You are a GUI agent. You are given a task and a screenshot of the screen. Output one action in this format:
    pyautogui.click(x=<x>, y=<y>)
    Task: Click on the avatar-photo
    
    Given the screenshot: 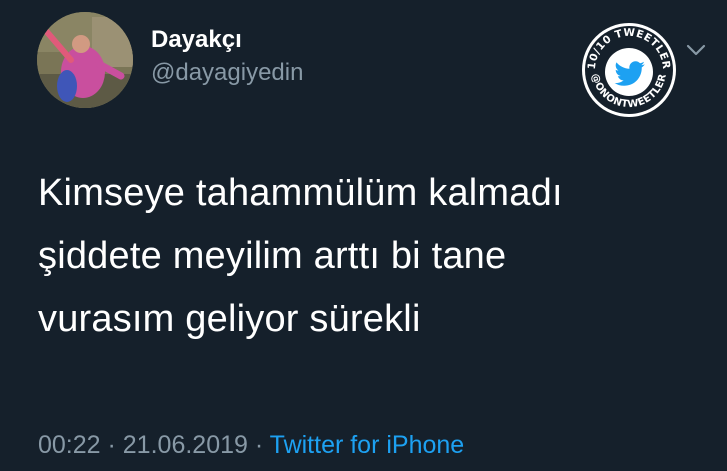 What is the action you would take?
    pyautogui.click(x=85, y=60)
    